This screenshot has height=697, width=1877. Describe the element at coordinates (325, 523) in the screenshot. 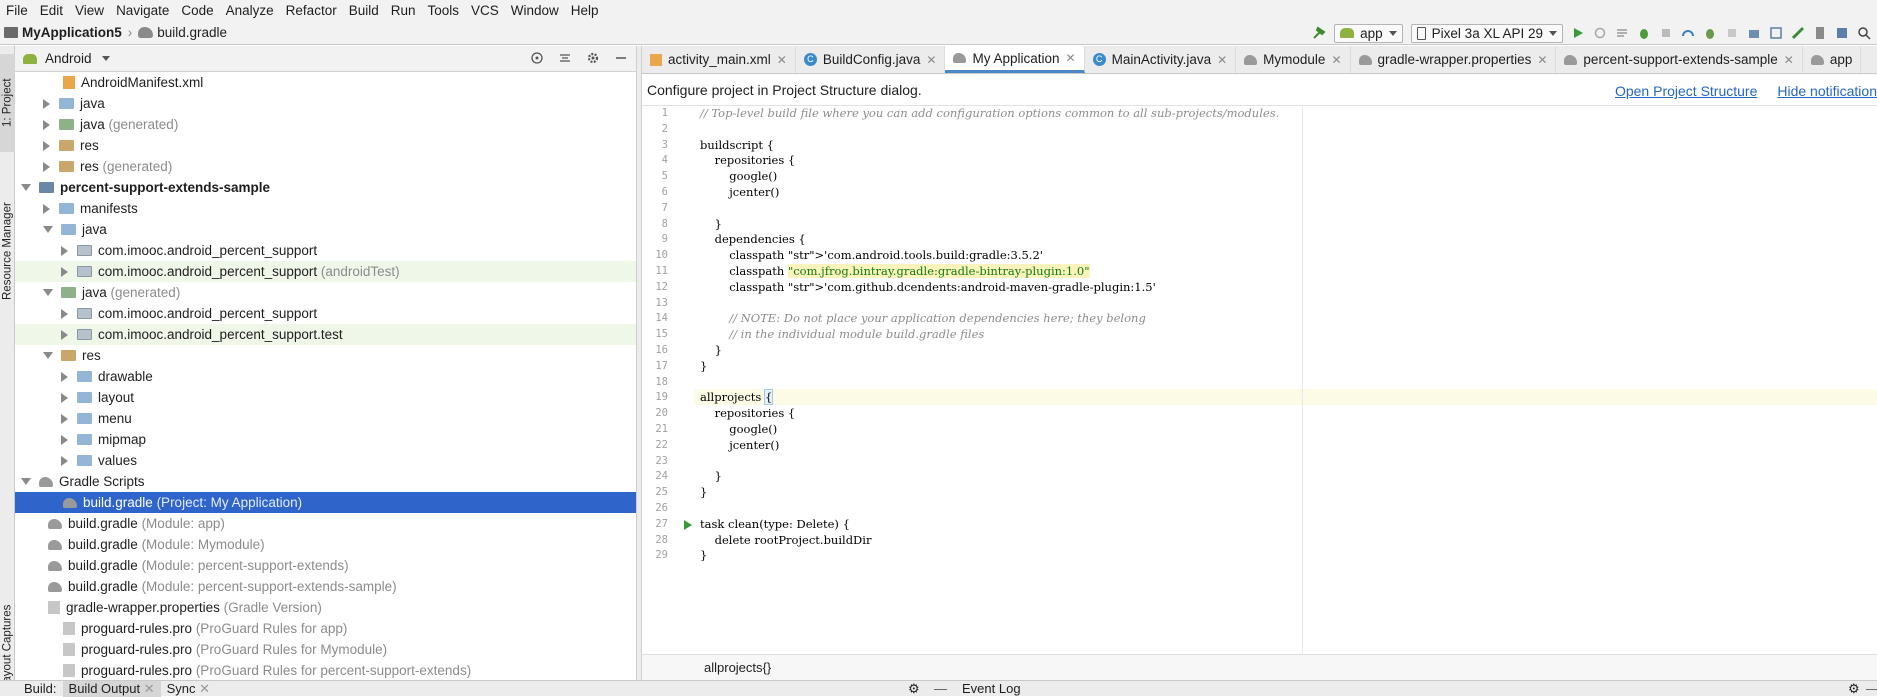

I see `tree-item: build.gradle (Module: app)` at that location.